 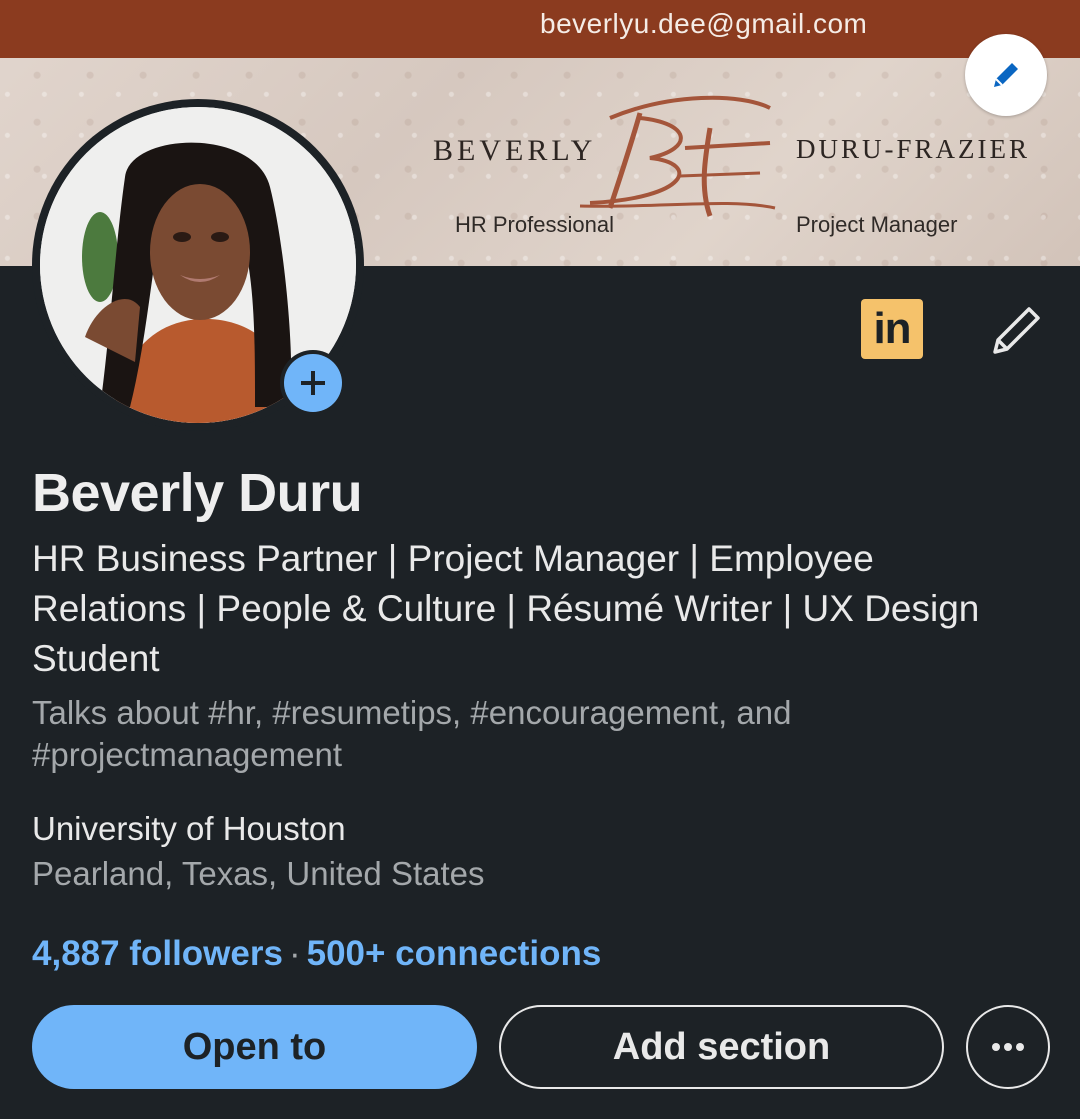 I want to click on followers-link: 4,887 followers, so click(x=157, y=953).